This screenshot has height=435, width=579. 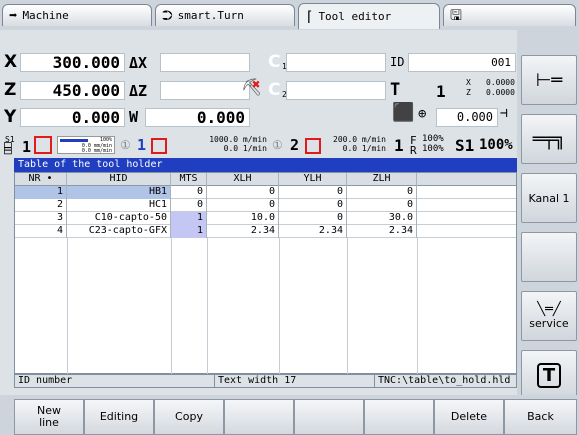 I want to click on smart-turn-icon: ⮊, so click(x=167, y=15).